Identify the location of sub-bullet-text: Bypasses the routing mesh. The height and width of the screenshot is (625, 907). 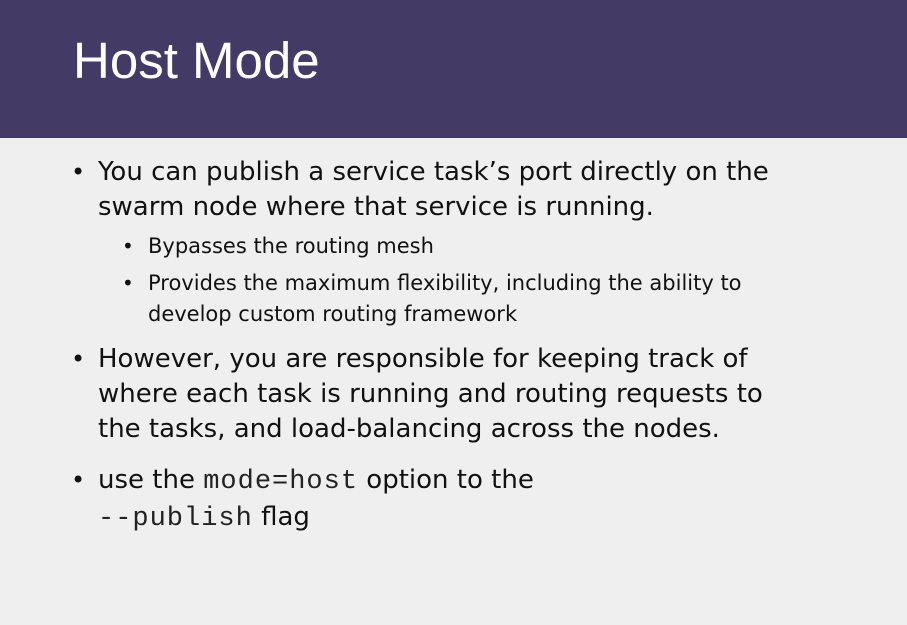
(291, 246).